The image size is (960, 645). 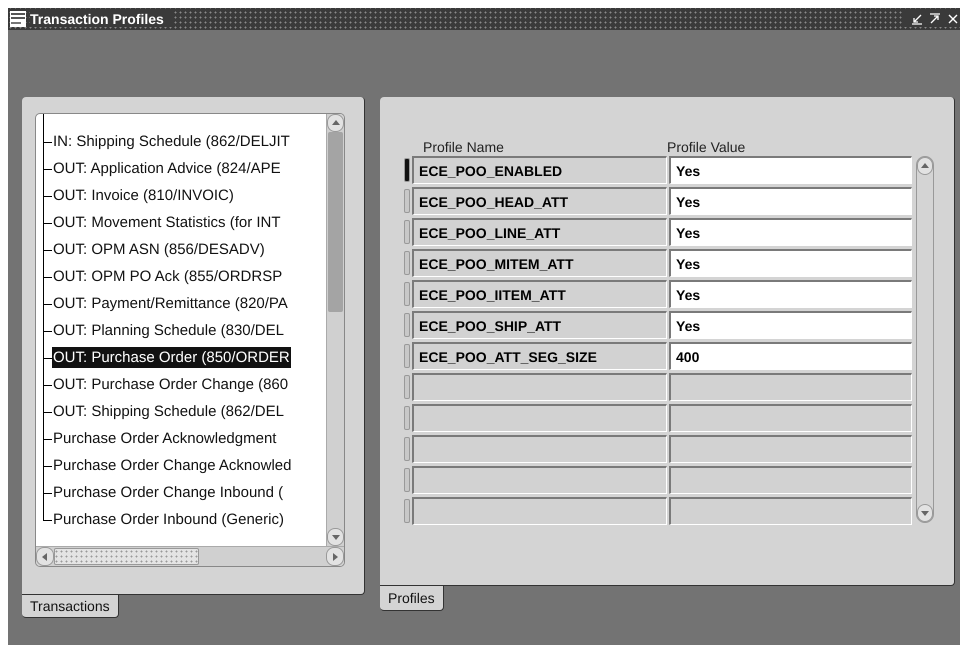 What do you see at coordinates (953, 19) in the screenshot?
I see `close-icon` at bounding box center [953, 19].